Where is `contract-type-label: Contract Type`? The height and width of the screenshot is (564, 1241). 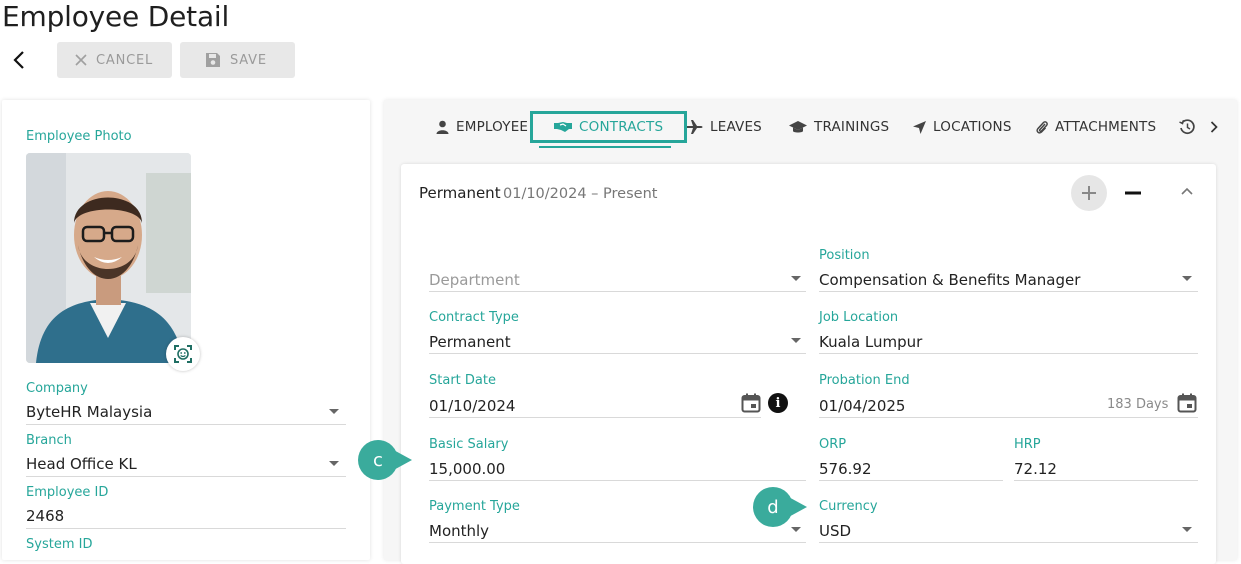 contract-type-label: Contract Type is located at coordinates (474, 317).